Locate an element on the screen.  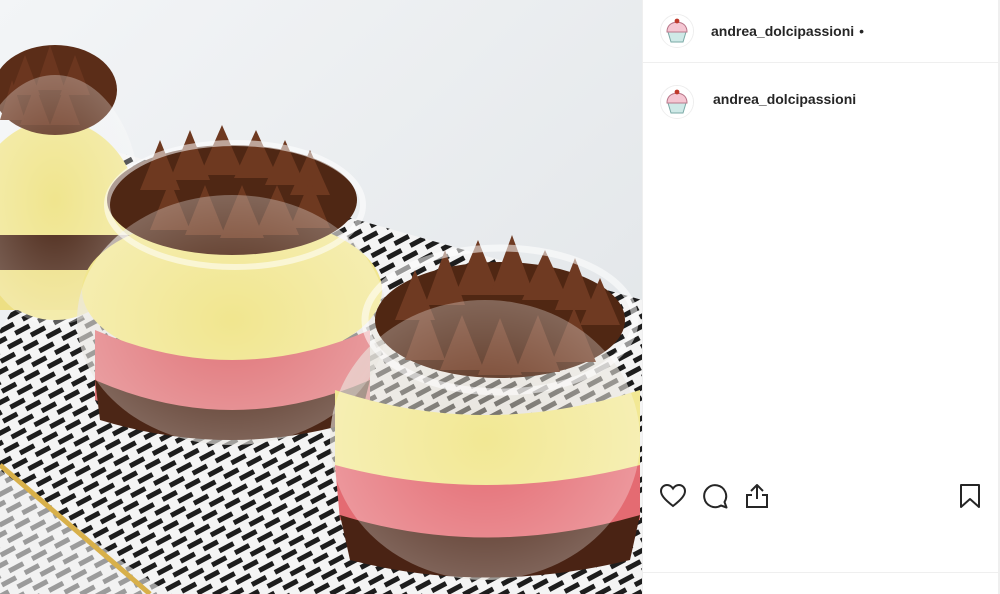
heart-icon is located at coordinates (673, 496).